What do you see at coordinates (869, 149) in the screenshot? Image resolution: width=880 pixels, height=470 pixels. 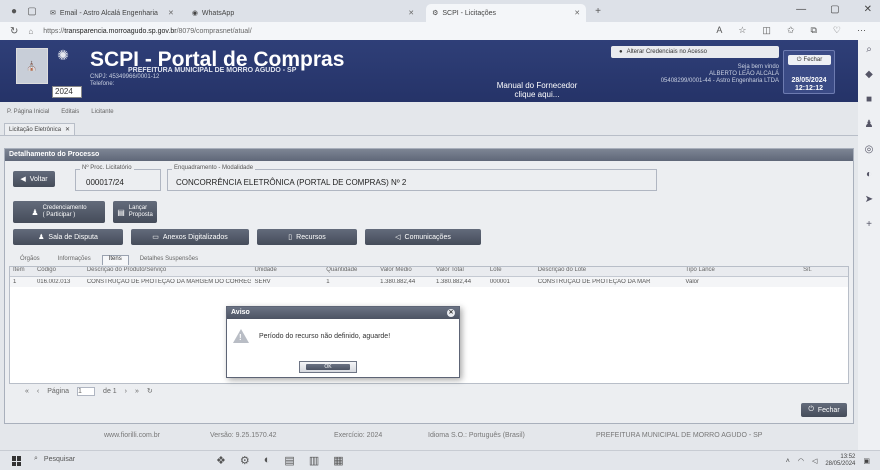 I see `office-icon: ◎` at bounding box center [869, 149].